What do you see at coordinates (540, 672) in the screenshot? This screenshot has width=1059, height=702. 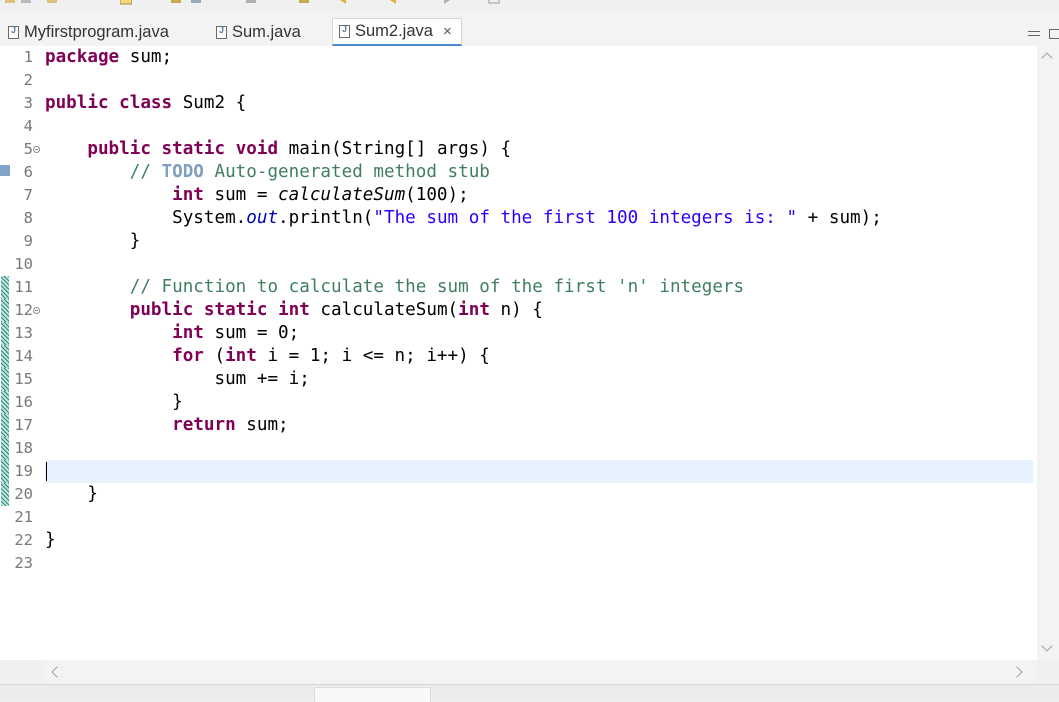 I see `horizontal-scrollbar` at bounding box center [540, 672].